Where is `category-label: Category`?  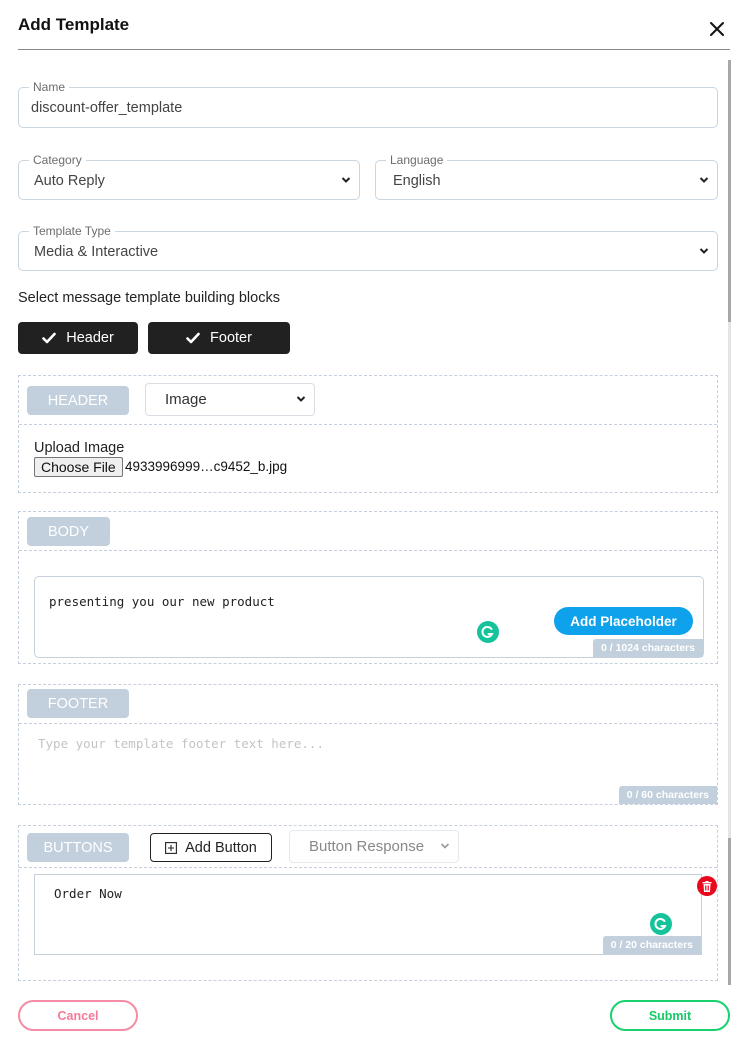 category-label: Category is located at coordinates (57, 160).